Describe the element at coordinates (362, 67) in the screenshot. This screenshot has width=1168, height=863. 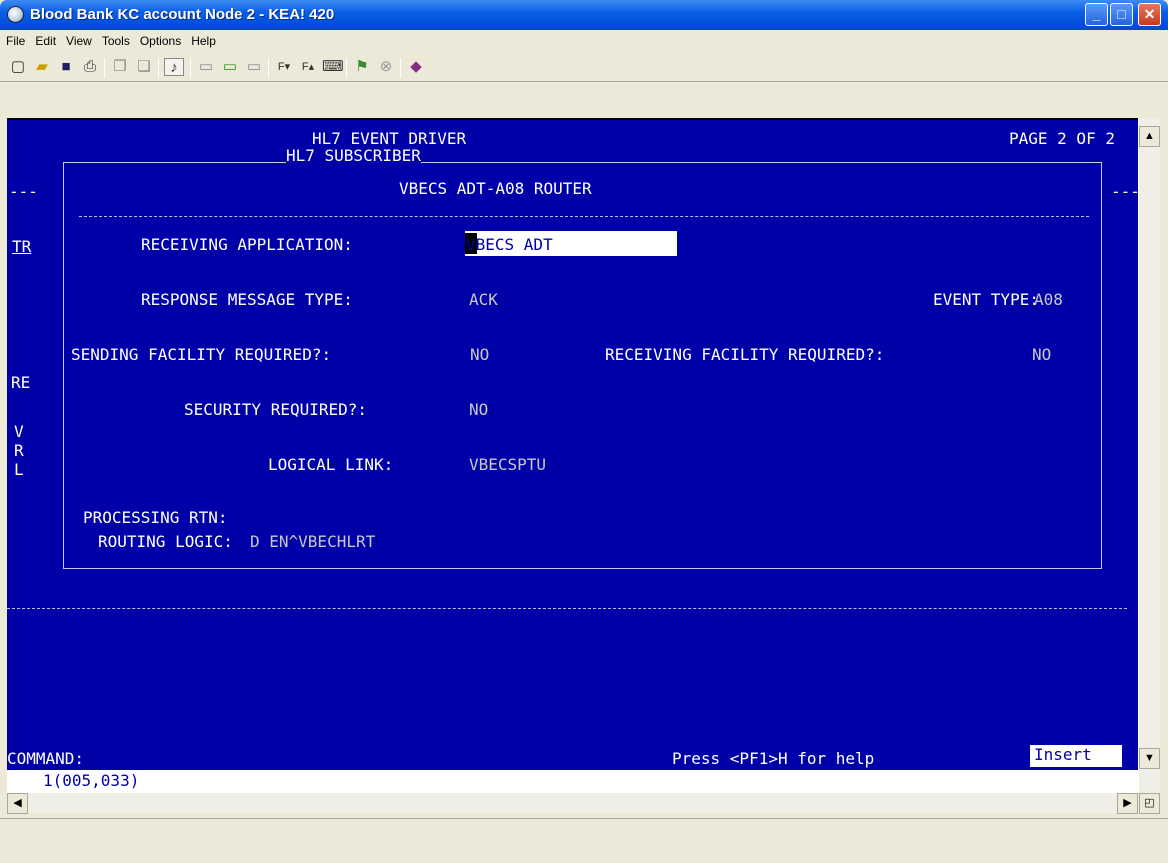
I see `signal-icon: ⚑` at that location.